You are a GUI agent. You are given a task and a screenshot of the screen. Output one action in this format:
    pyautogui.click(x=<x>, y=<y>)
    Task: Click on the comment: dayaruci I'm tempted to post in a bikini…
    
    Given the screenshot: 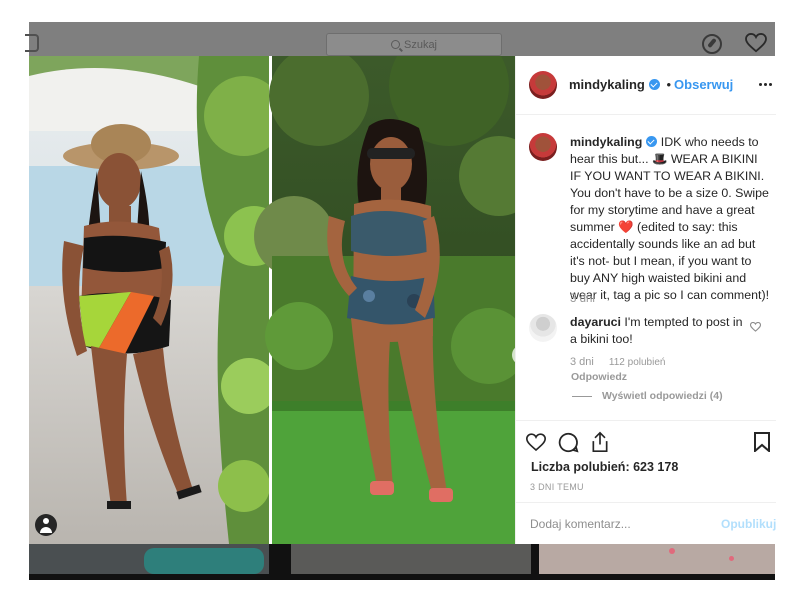 What is the action you would take?
    pyautogui.click(x=660, y=331)
    